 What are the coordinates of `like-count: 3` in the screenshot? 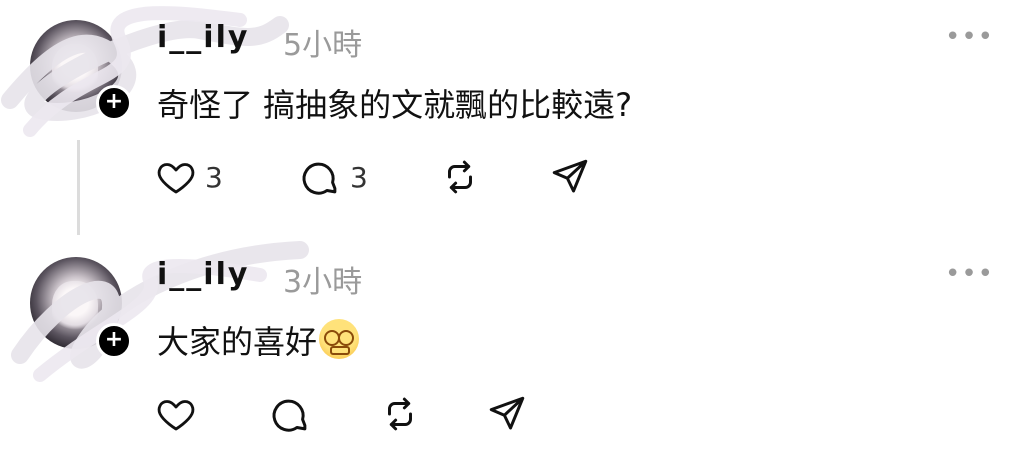 It's located at (214, 177).